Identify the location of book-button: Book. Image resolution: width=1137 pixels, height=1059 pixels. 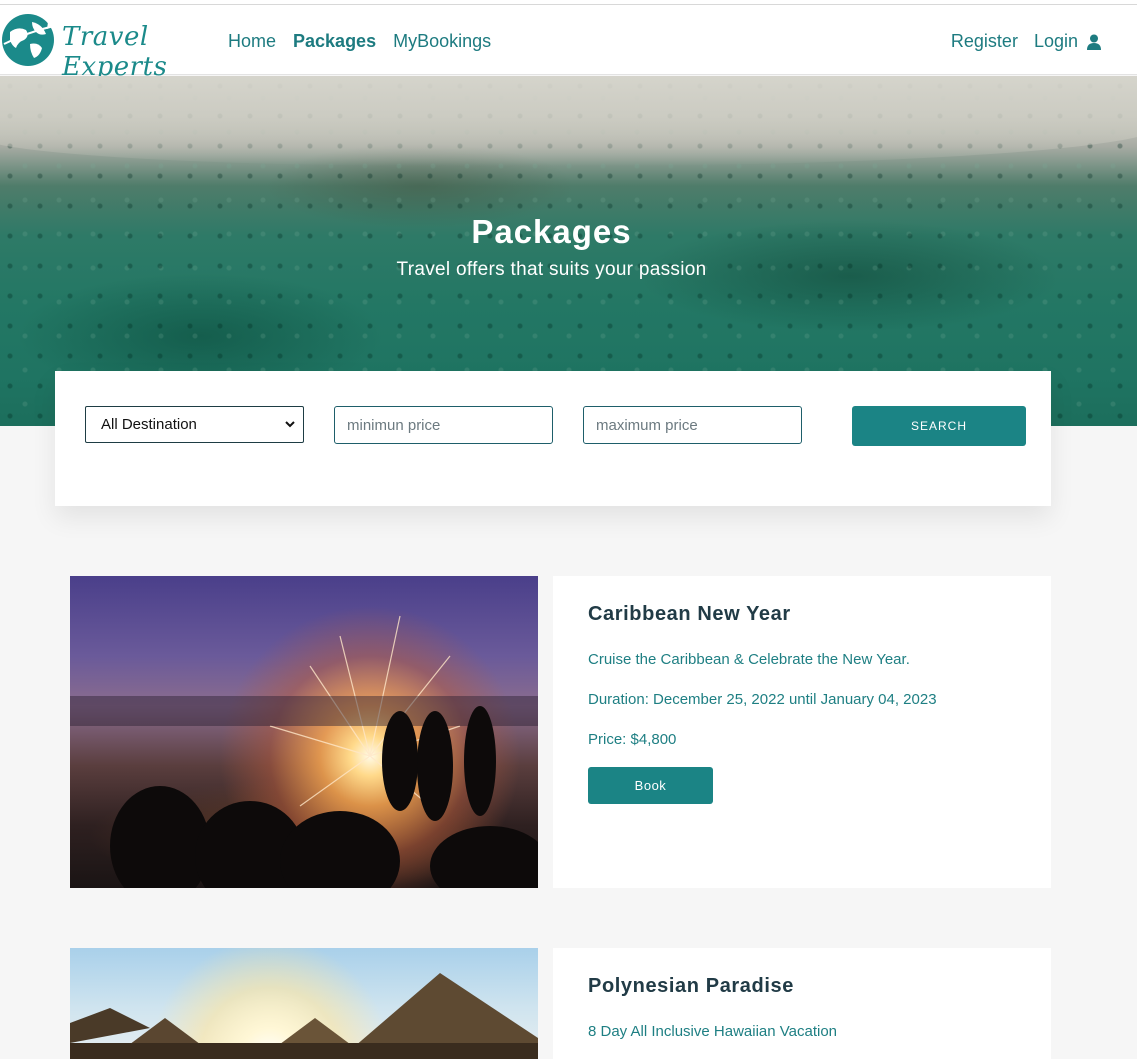
(650, 785).